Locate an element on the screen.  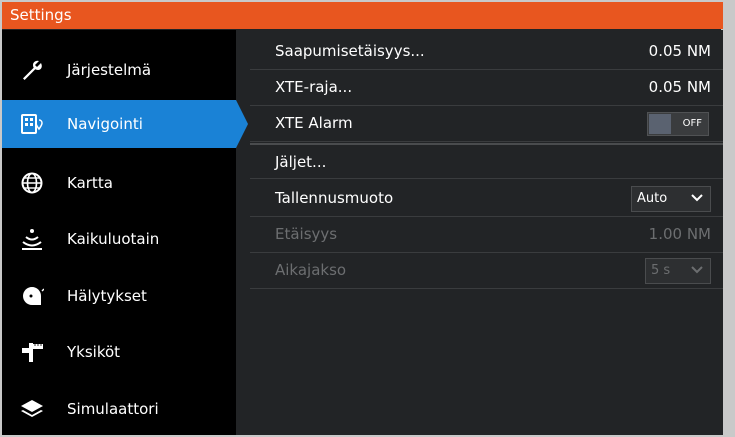
title-bar: Settings is located at coordinates (362, 15).